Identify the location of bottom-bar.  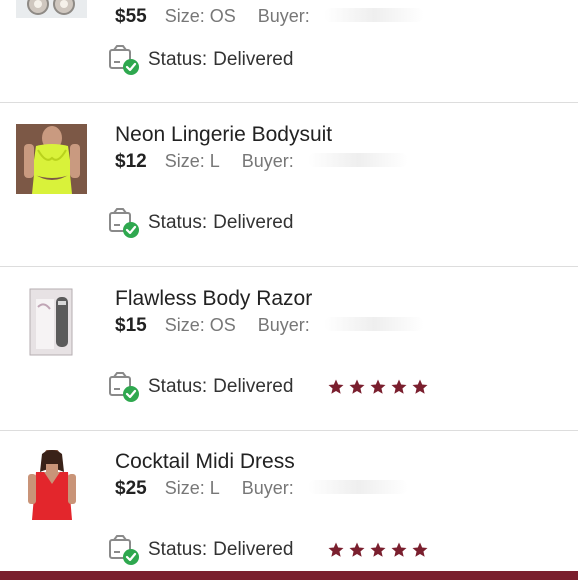
(289, 575).